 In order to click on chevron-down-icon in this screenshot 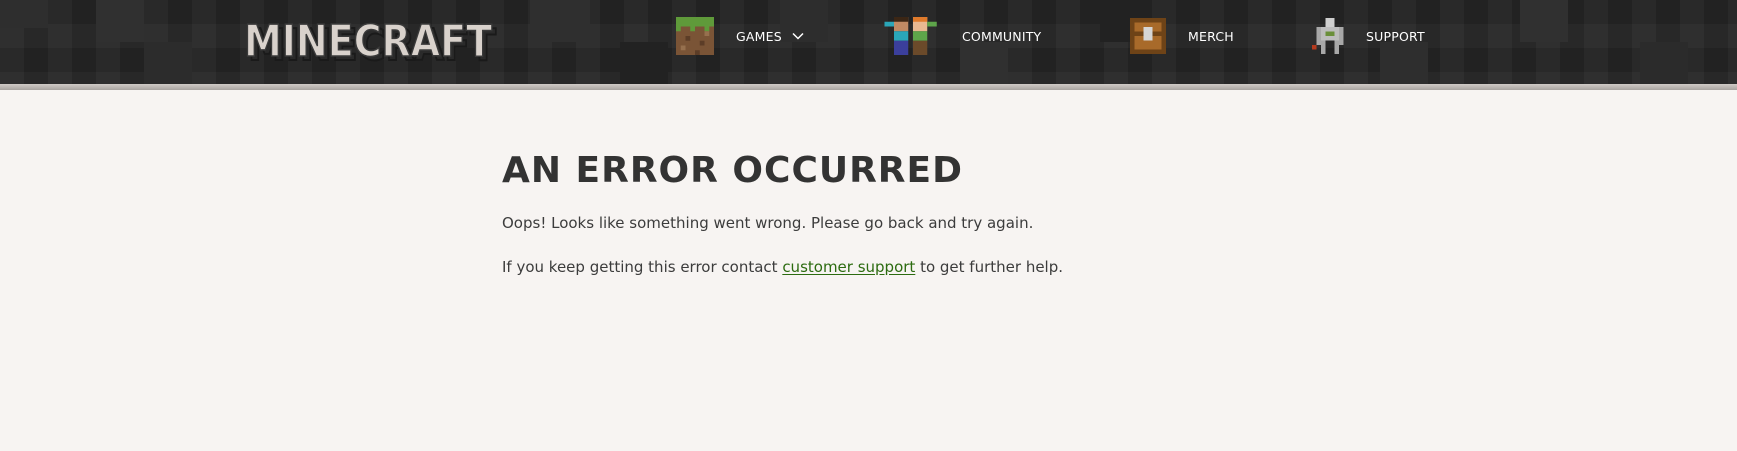, I will do `click(798, 36)`.